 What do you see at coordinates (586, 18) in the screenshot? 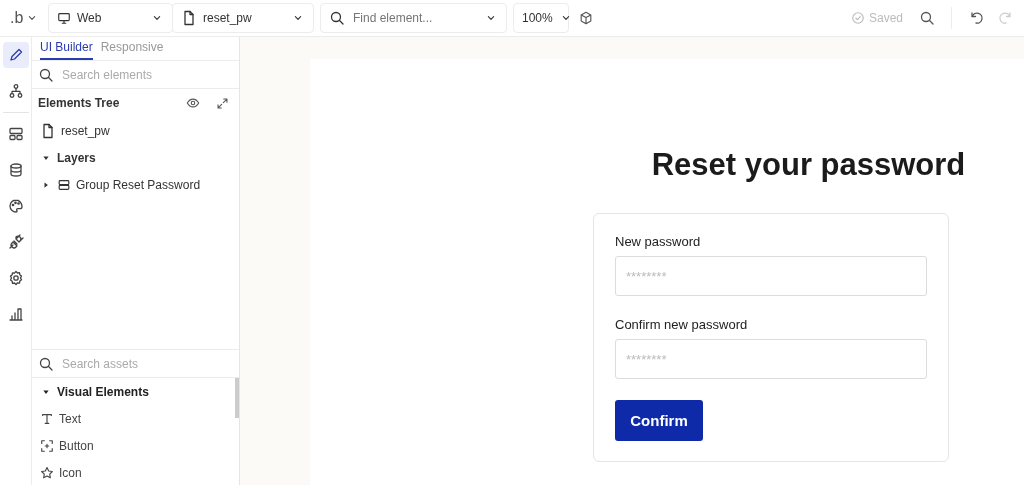
I see `cube-icon` at bounding box center [586, 18].